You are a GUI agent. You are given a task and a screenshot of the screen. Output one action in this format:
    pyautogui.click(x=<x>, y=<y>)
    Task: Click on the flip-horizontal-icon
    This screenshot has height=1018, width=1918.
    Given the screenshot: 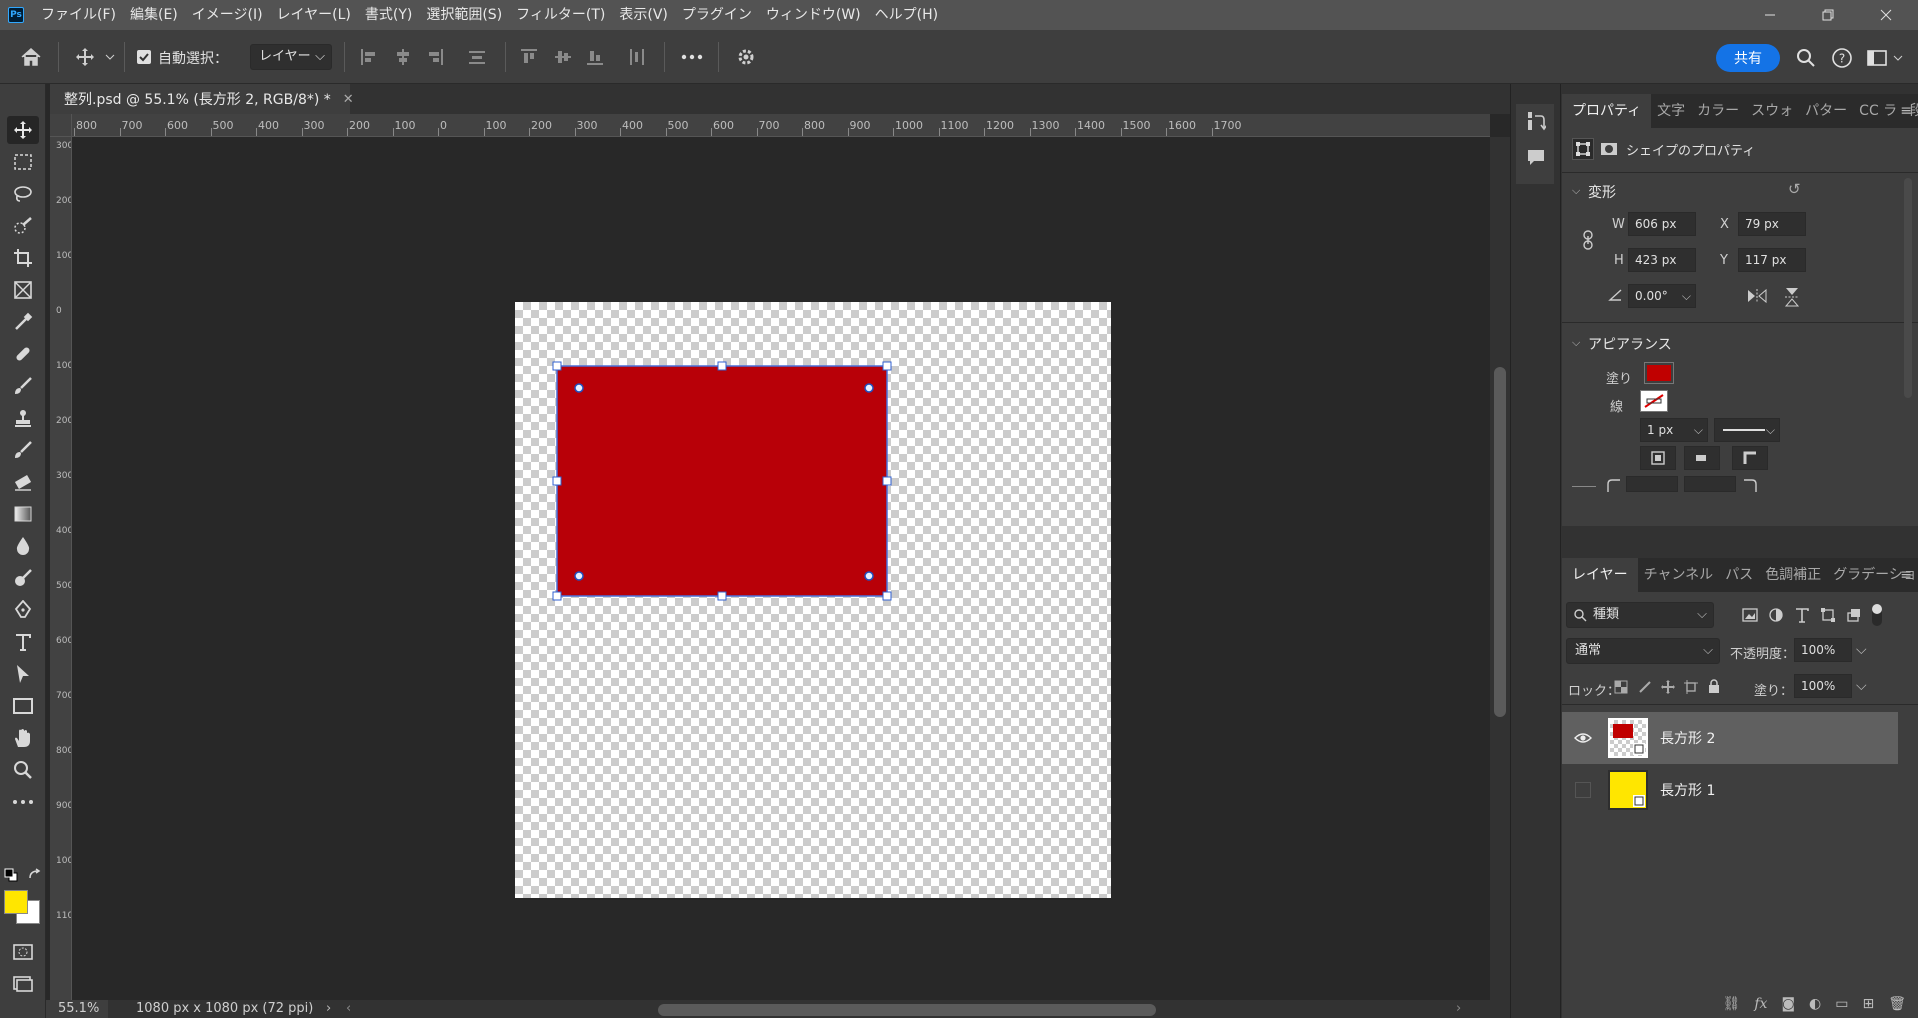 What is the action you would take?
    pyautogui.click(x=1757, y=296)
    